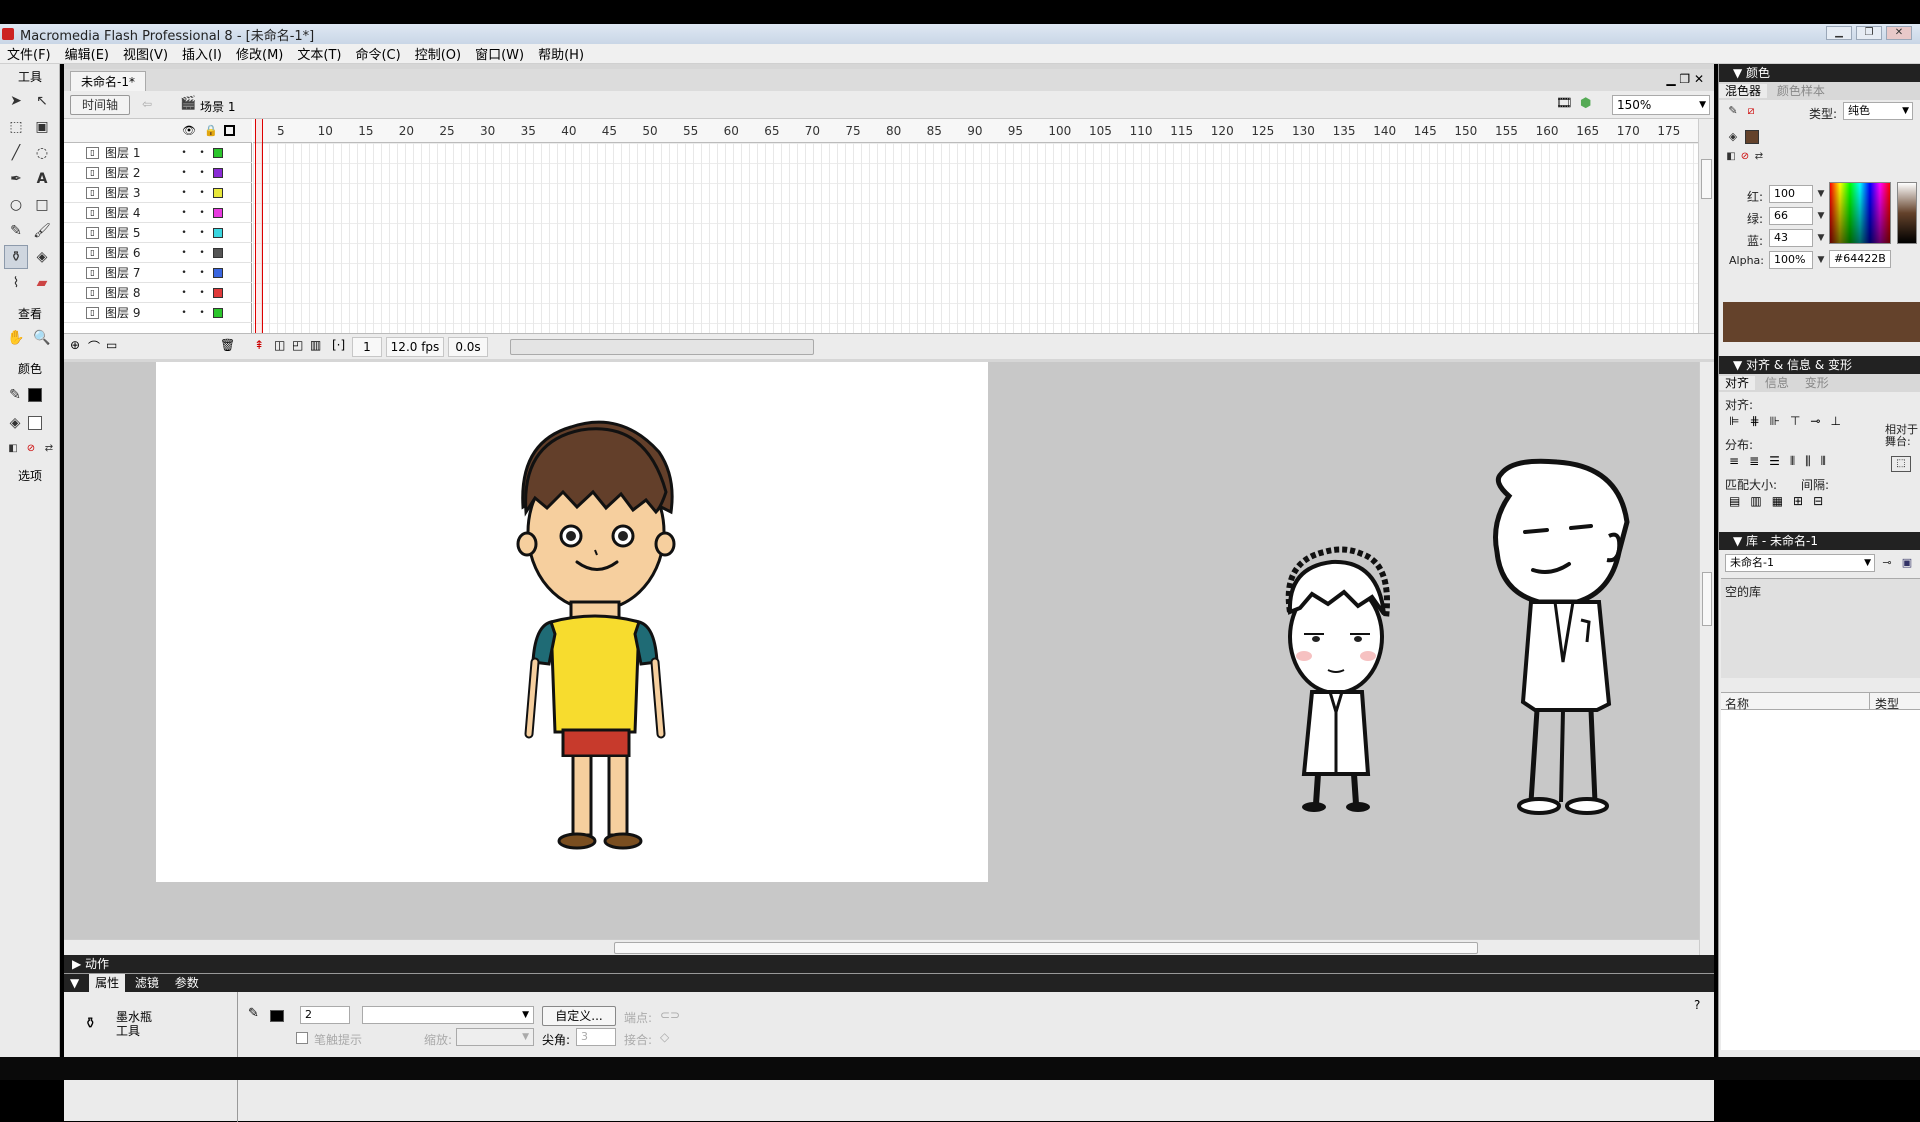 The height and width of the screenshot is (1122, 1920). I want to click on outline-icon, so click(229, 130).